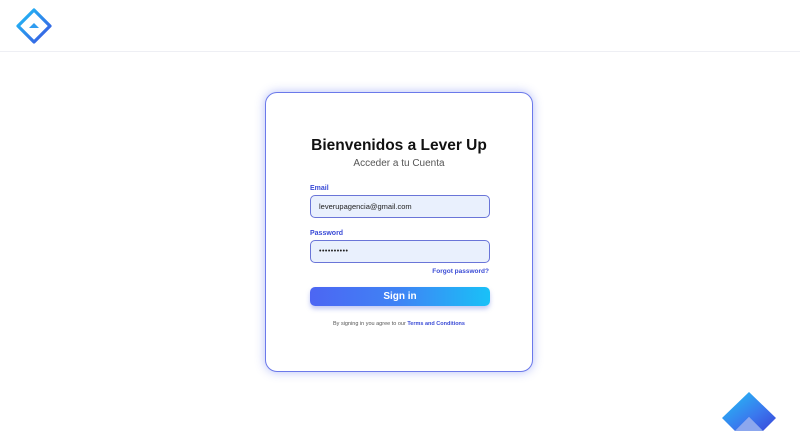 The width and height of the screenshot is (800, 443). I want to click on sign-in-button: Sign in, so click(400, 296).